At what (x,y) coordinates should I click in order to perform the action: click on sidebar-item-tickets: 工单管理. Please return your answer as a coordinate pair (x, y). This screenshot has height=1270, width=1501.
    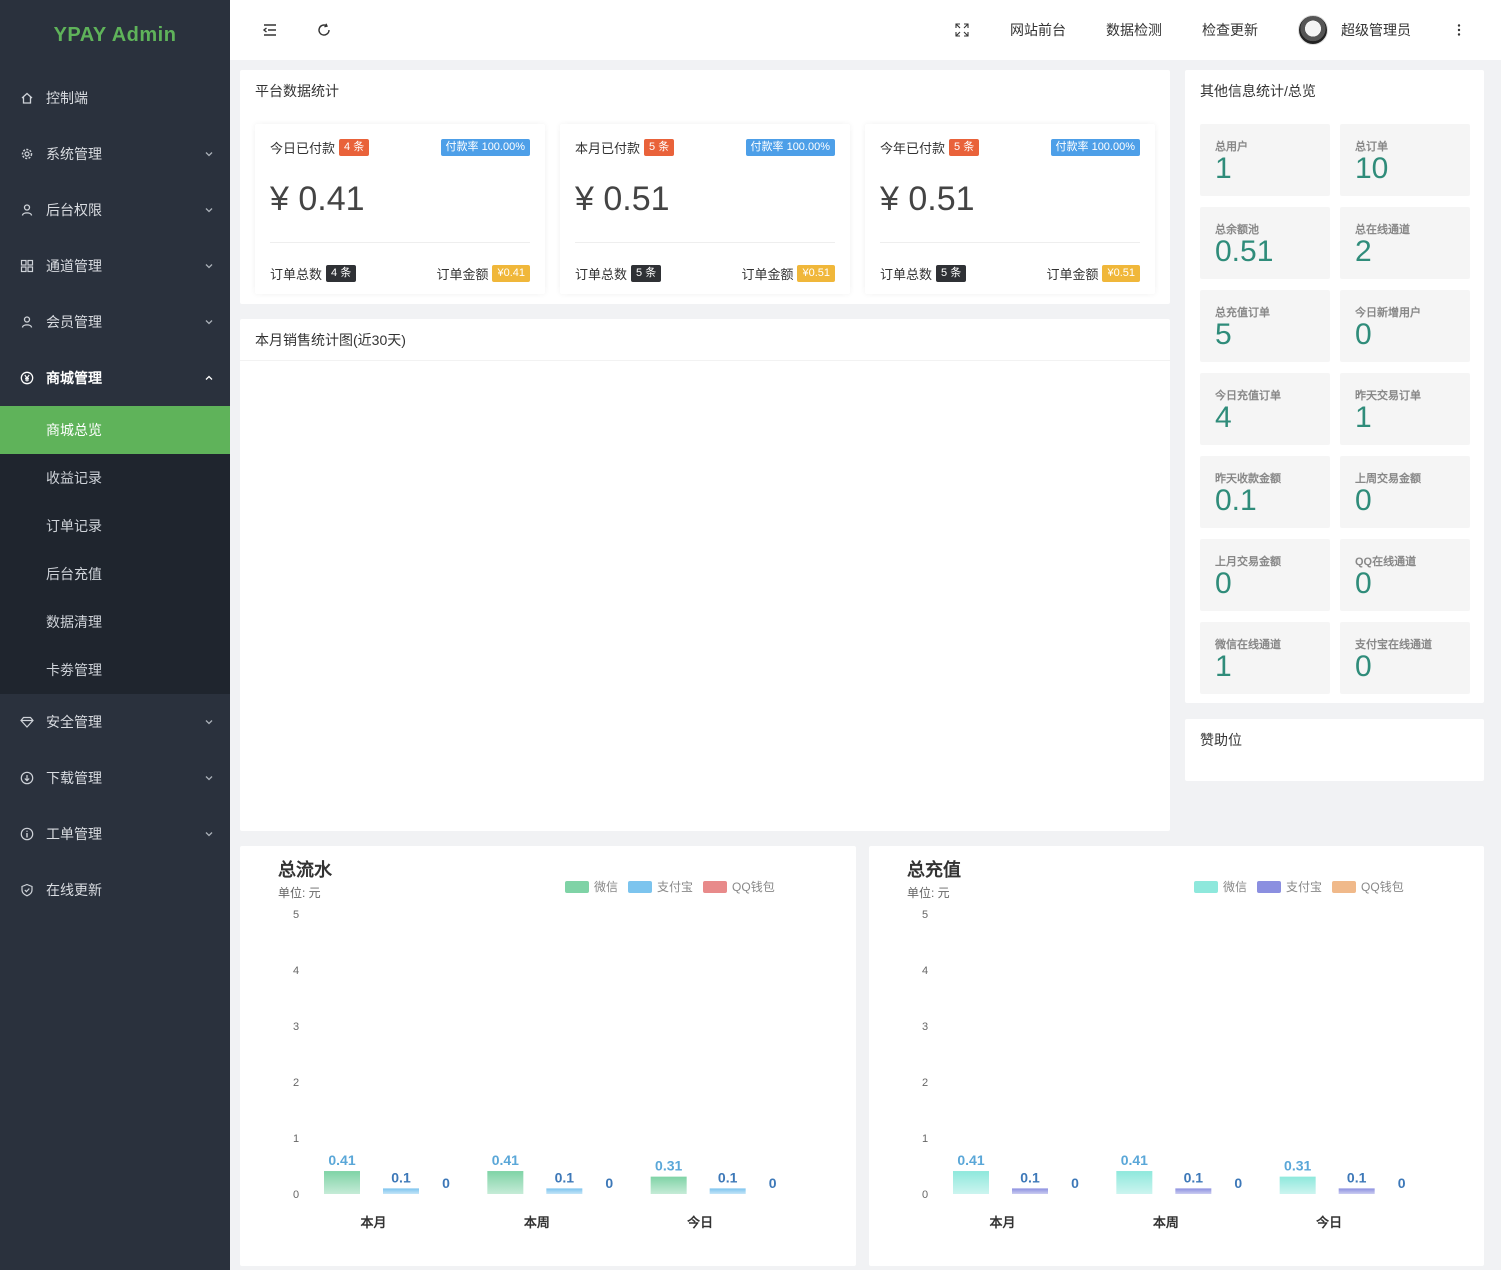
    Looking at the image, I should click on (115, 834).